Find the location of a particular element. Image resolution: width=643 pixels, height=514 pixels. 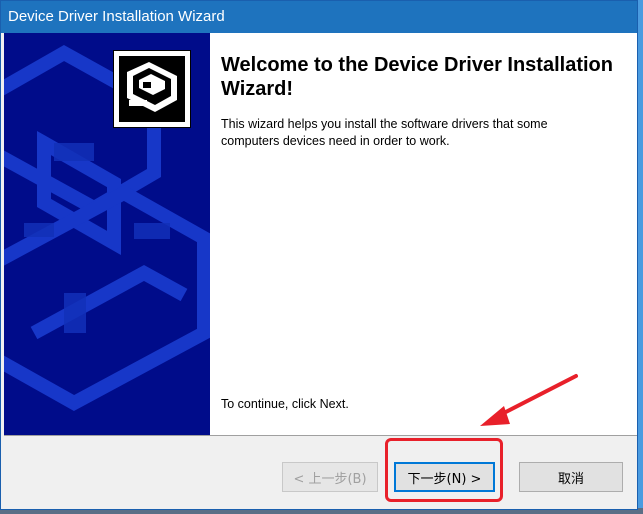

footer-divider is located at coordinates (320, 435).